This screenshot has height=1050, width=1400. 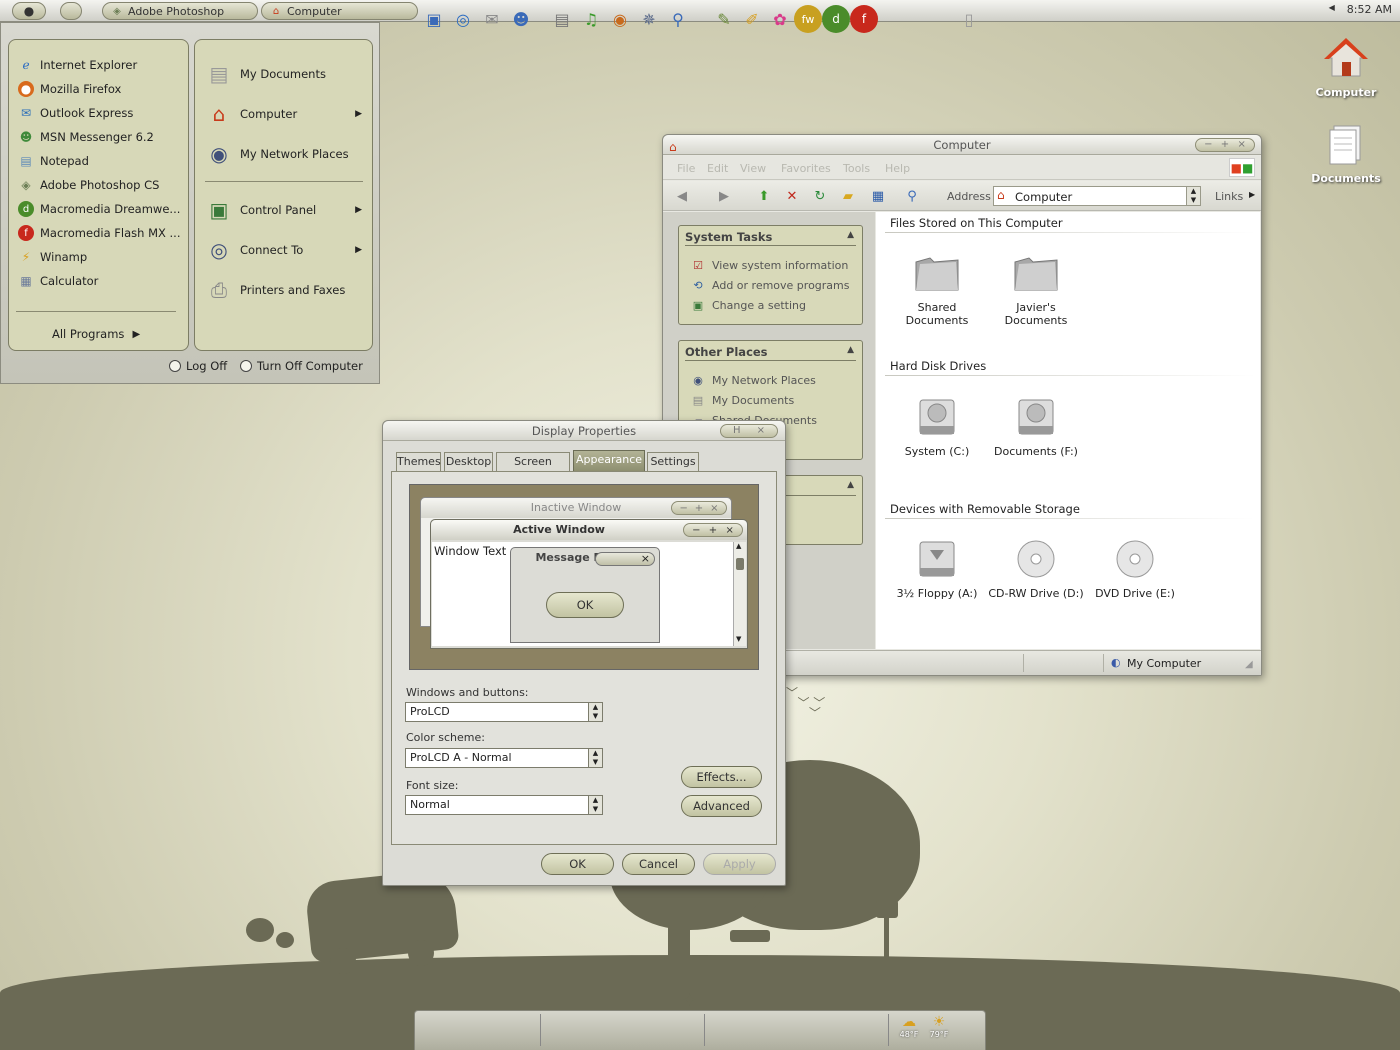 I want to click on pencil-app-icon: ✎, so click(x=724, y=19).